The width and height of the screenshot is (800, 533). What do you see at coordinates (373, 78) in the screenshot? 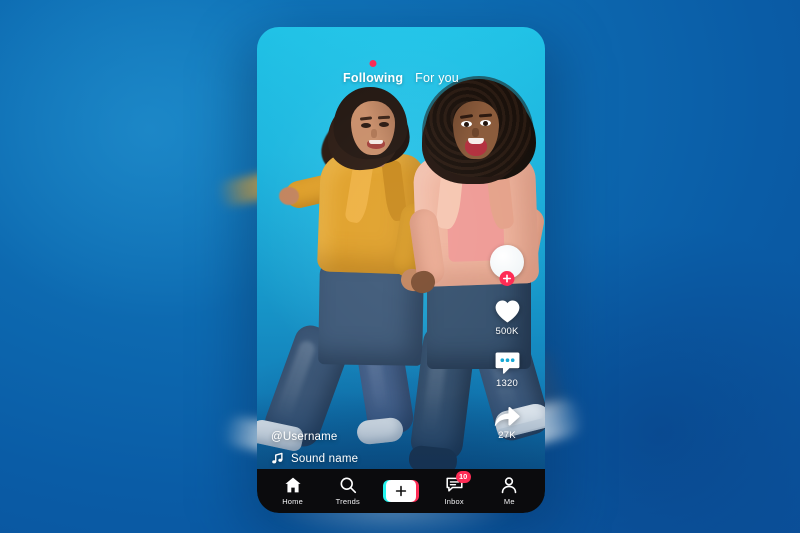
I see `tab-following-label: Following` at bounding box center [373, 78].